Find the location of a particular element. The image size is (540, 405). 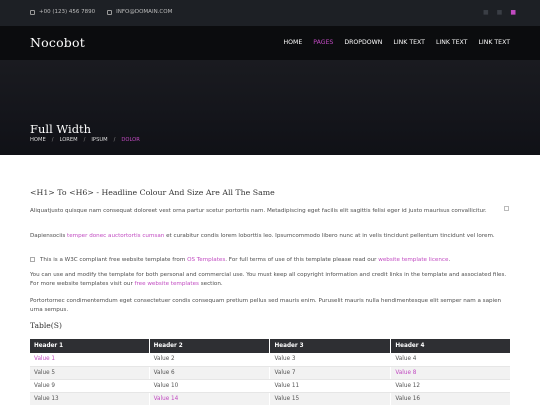

phone-item: +00 (123) 456 7890 is located at coordinates (62, 12).